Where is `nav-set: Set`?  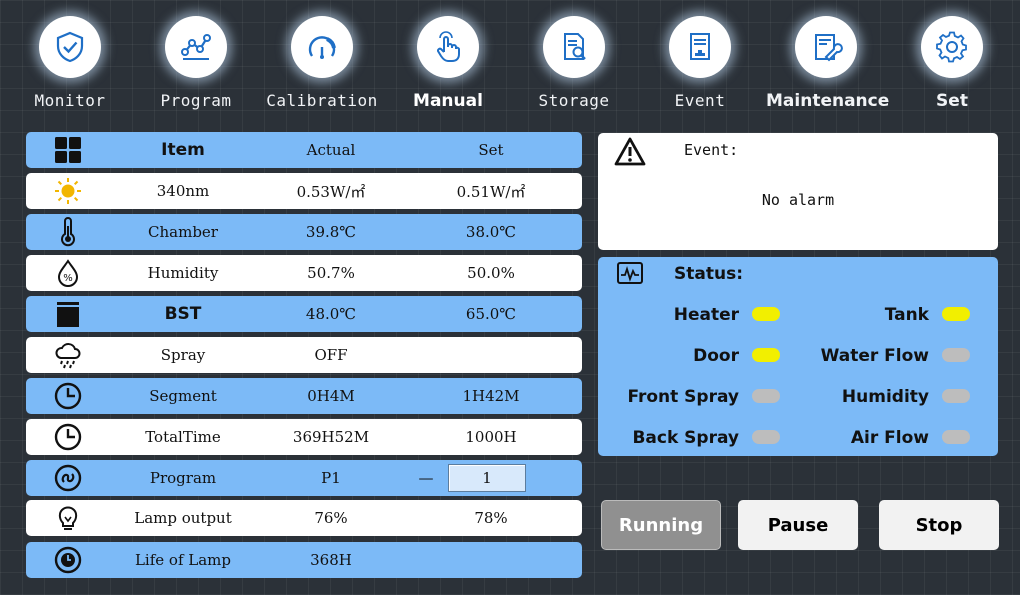
nav-set: Set is located at coordinates (952, 62).